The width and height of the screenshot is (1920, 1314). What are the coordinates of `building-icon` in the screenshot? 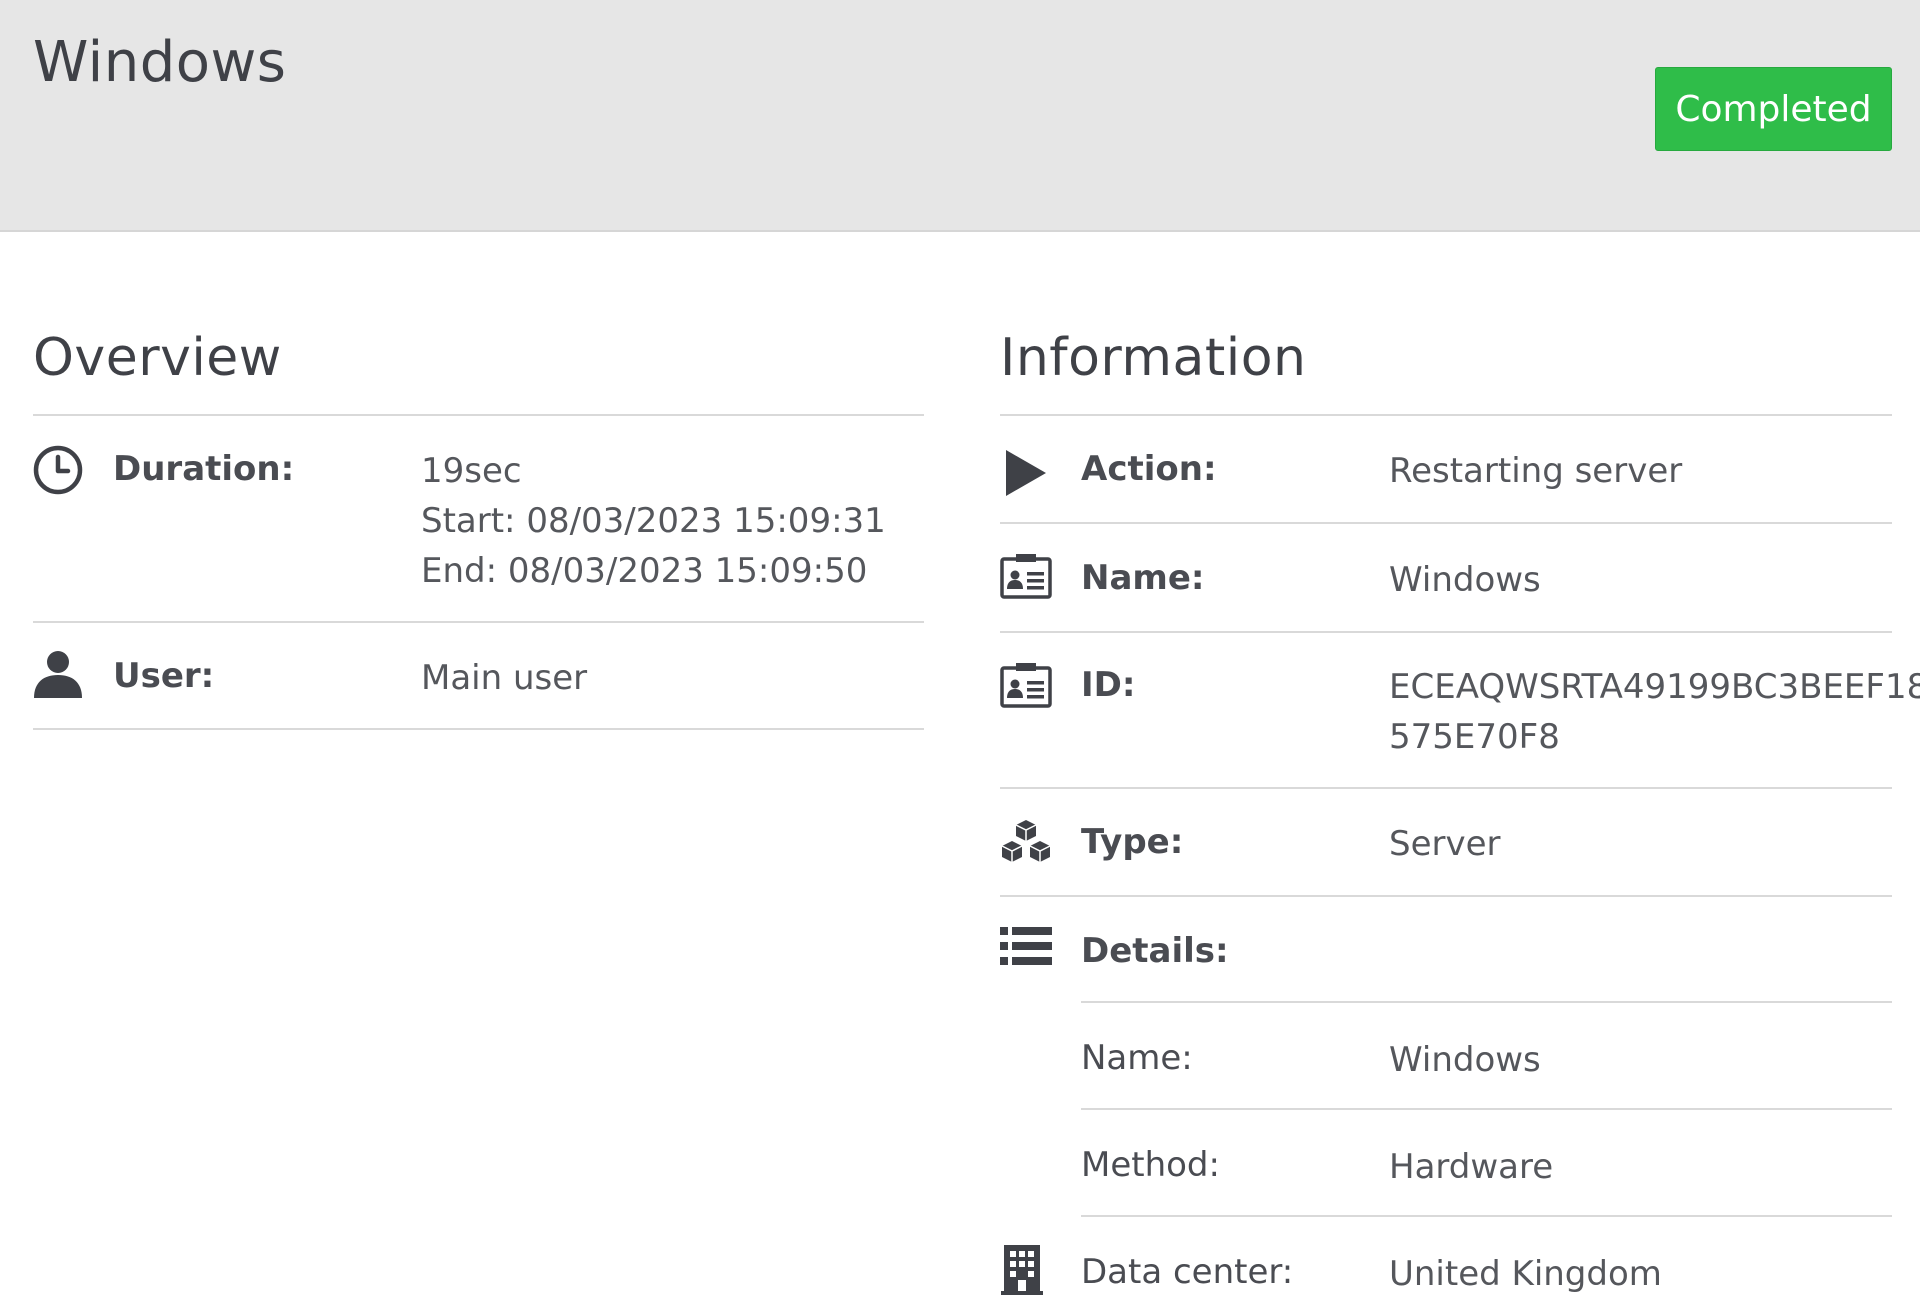 It's located at (1022, 1270).